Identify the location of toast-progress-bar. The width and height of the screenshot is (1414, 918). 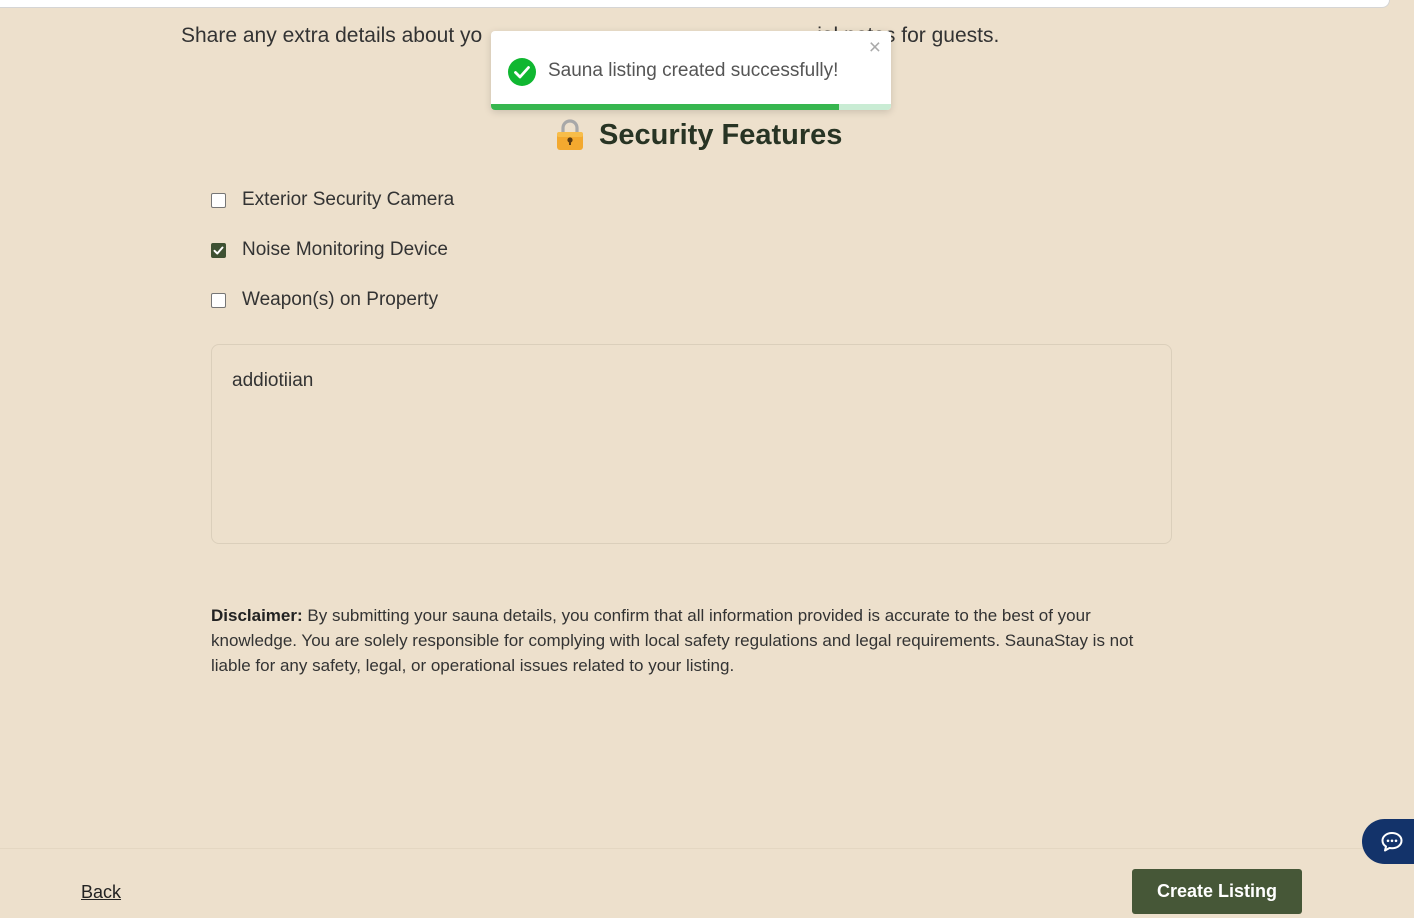
(665, 107).